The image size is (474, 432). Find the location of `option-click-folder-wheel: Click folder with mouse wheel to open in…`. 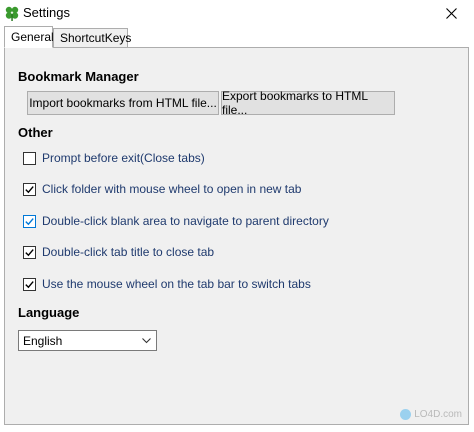

option-click-folder-wheel: Click folder with mouse wheel to open in… is located at coordinates (162, 189).